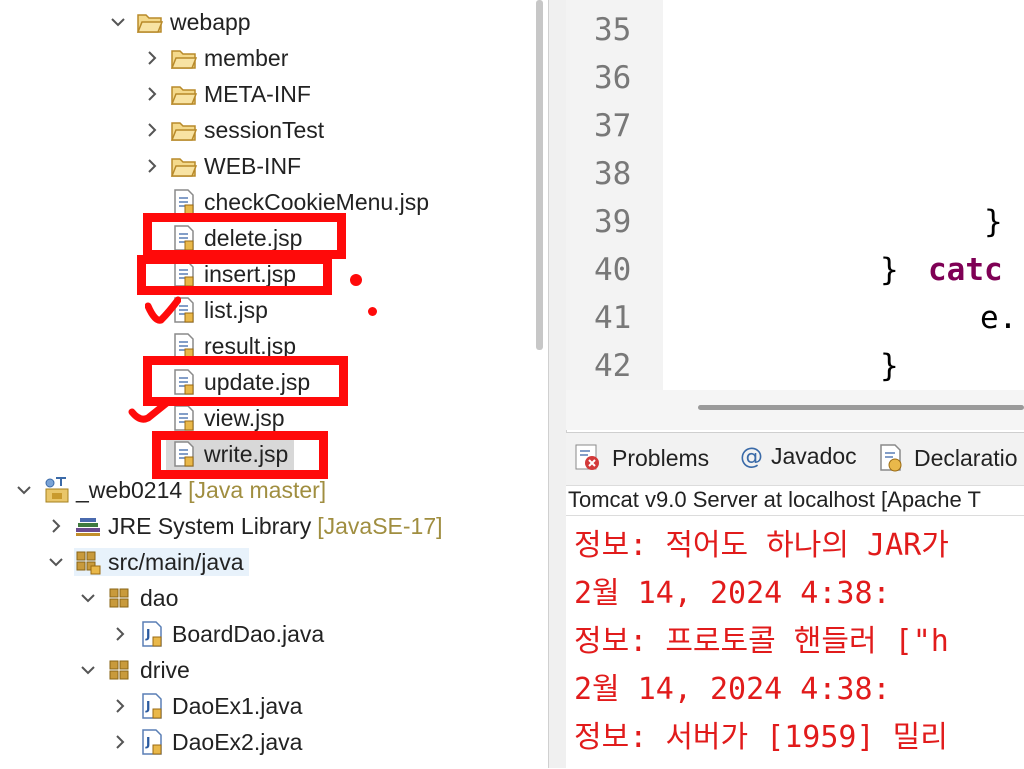 This screenshot has width=1024, height=769. Describe the element at coordinates (210, 525) in the screenshot. I see `tree-item-label: JRE System Library` at that location.